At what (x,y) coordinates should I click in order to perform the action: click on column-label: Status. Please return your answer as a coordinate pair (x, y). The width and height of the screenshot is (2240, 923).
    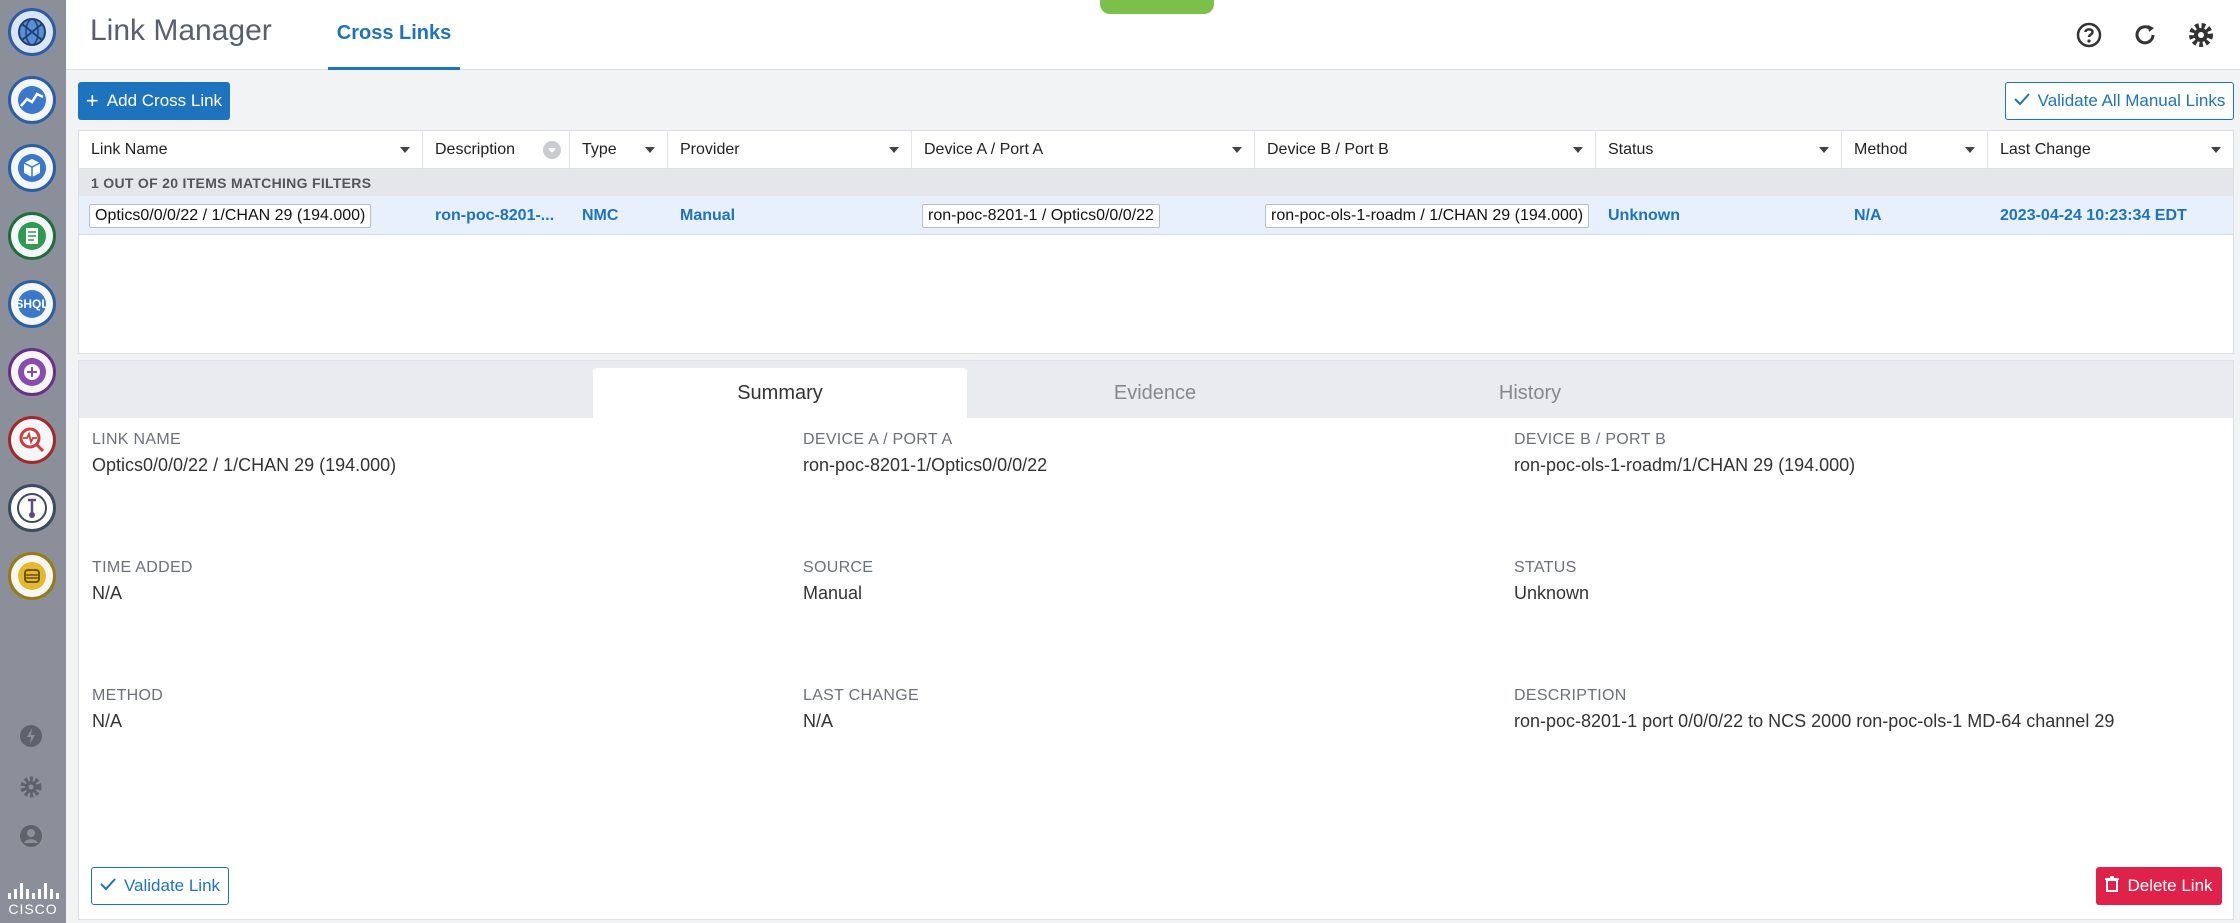
    Looking at the image, I should click on (1631, 149).